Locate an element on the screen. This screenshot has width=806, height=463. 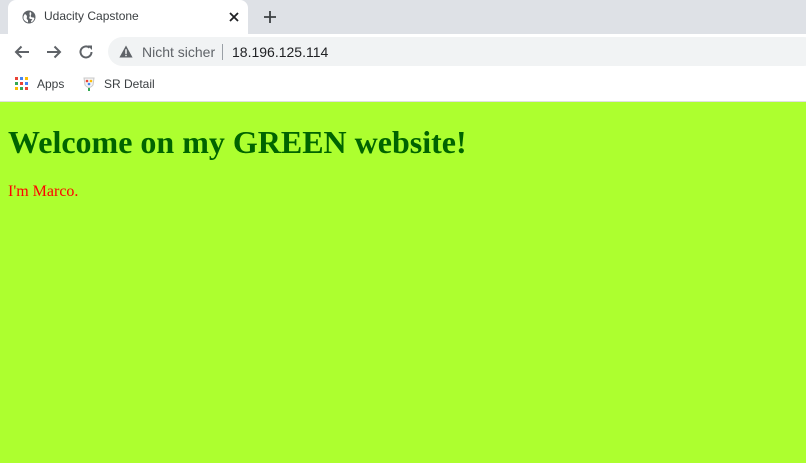
bookmark-label: Apps is located at coordinates (51, 84).